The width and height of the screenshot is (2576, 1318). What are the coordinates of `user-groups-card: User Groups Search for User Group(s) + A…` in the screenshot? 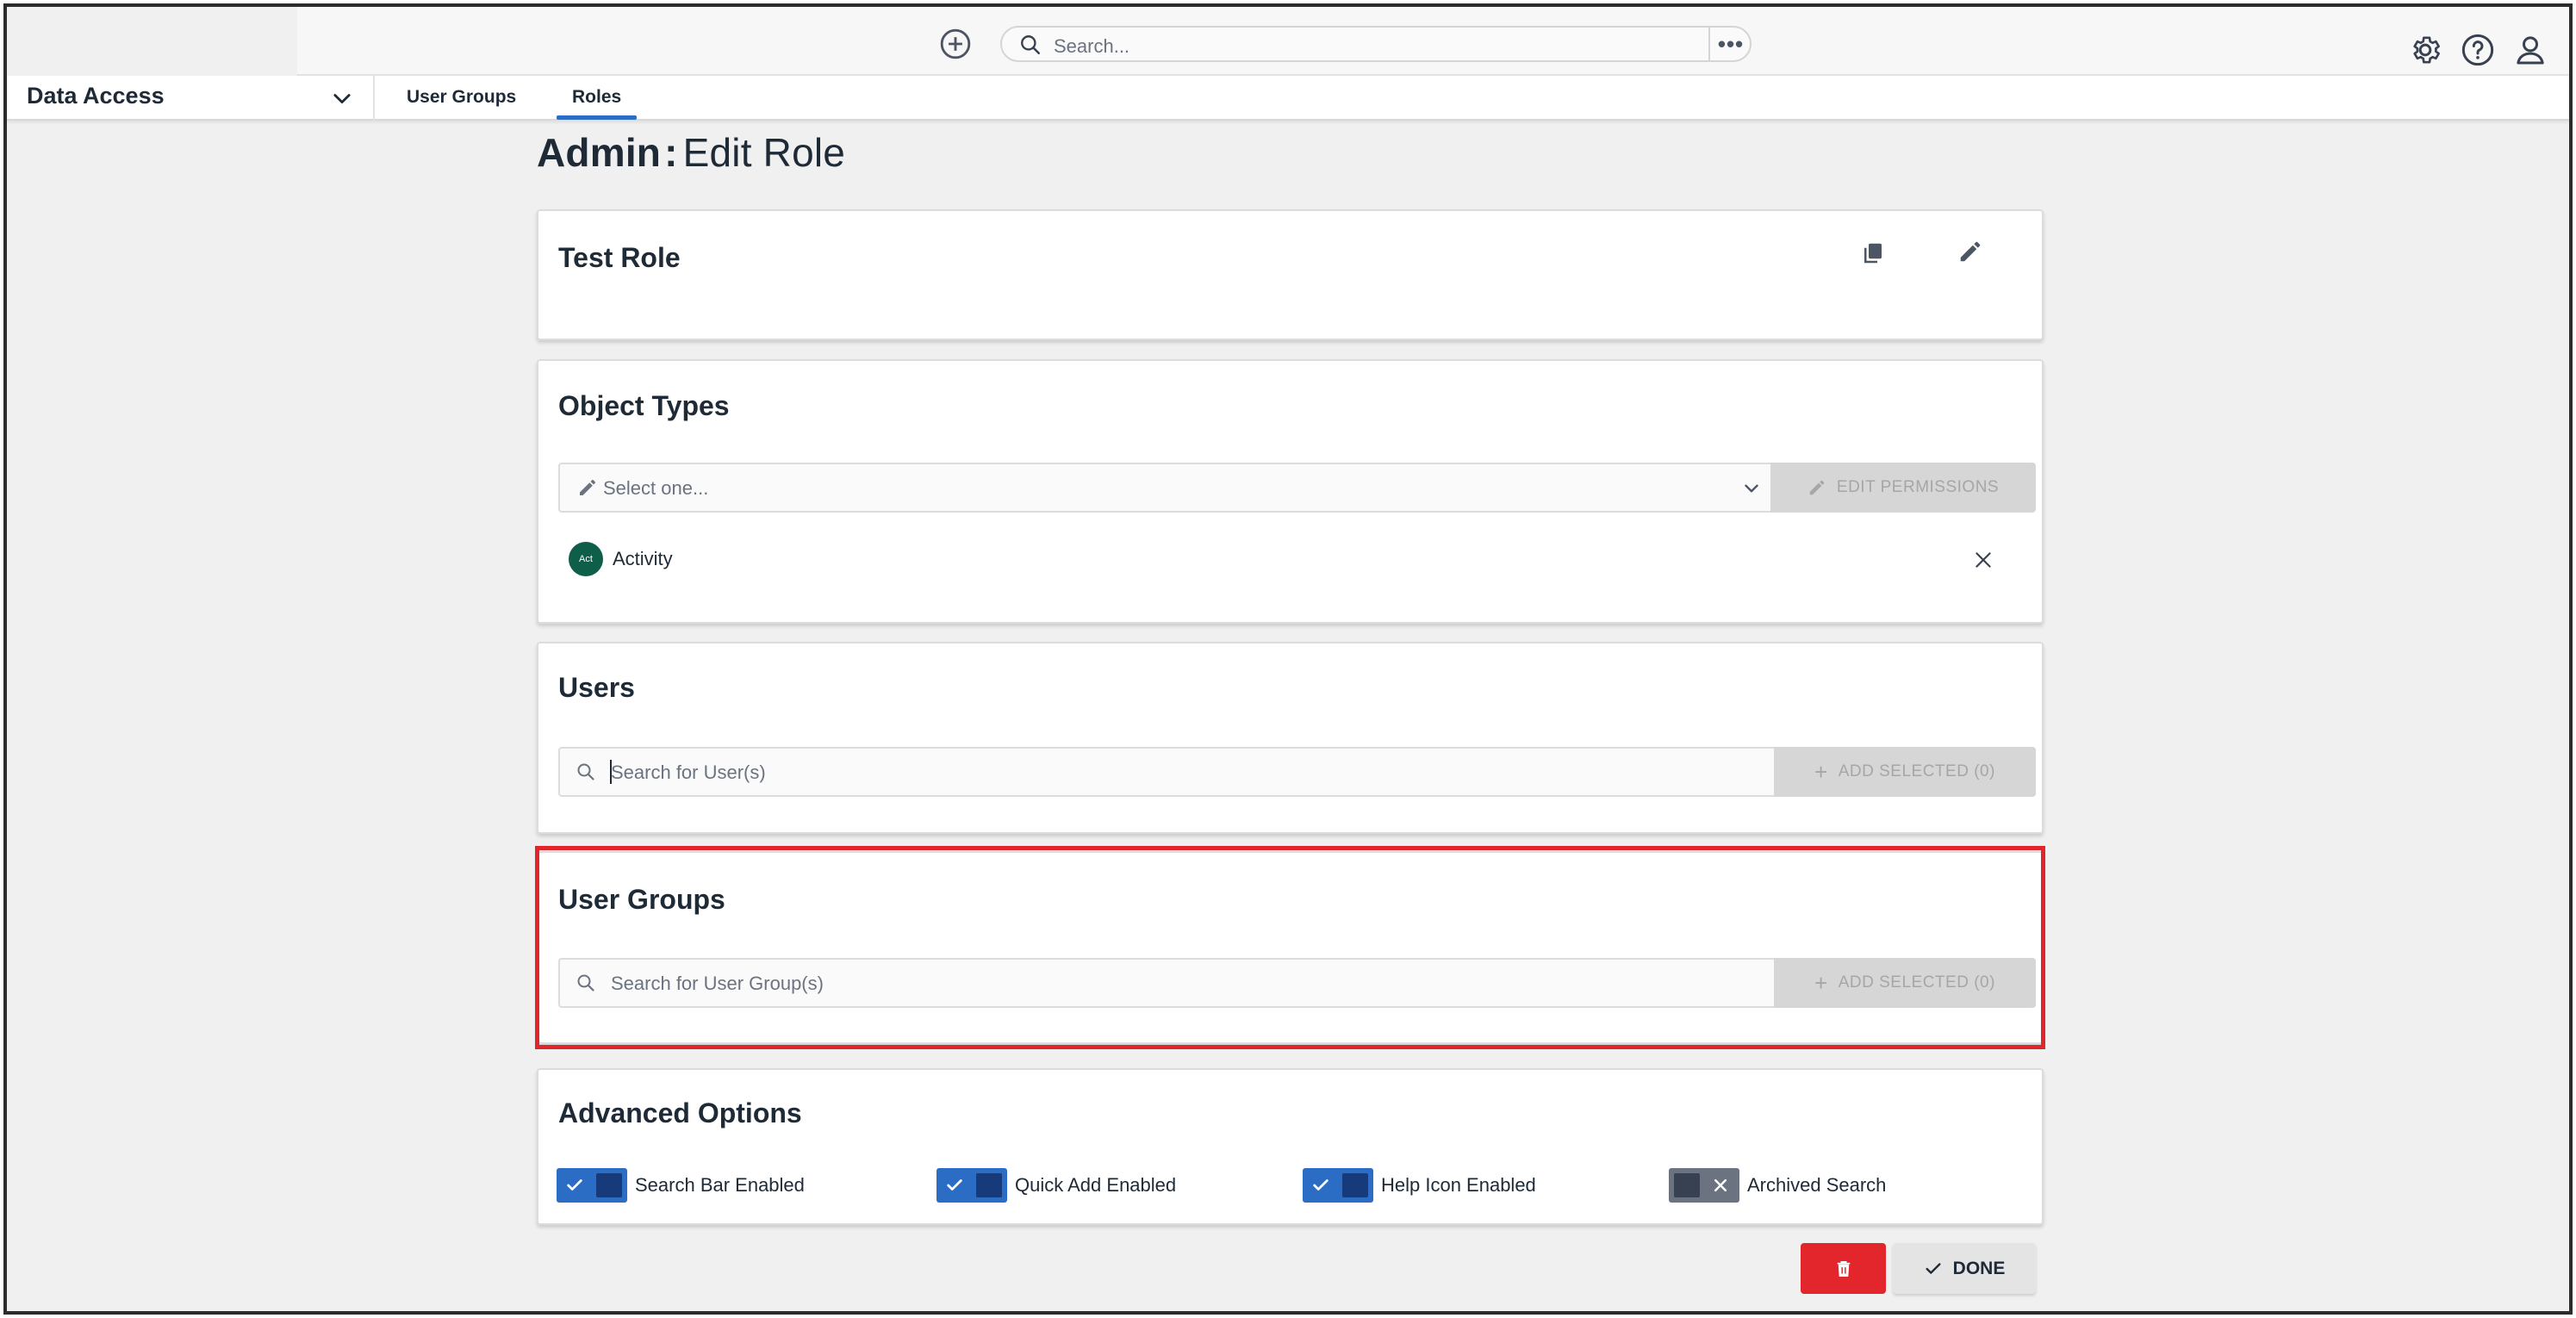 It's located at (1291, 948).